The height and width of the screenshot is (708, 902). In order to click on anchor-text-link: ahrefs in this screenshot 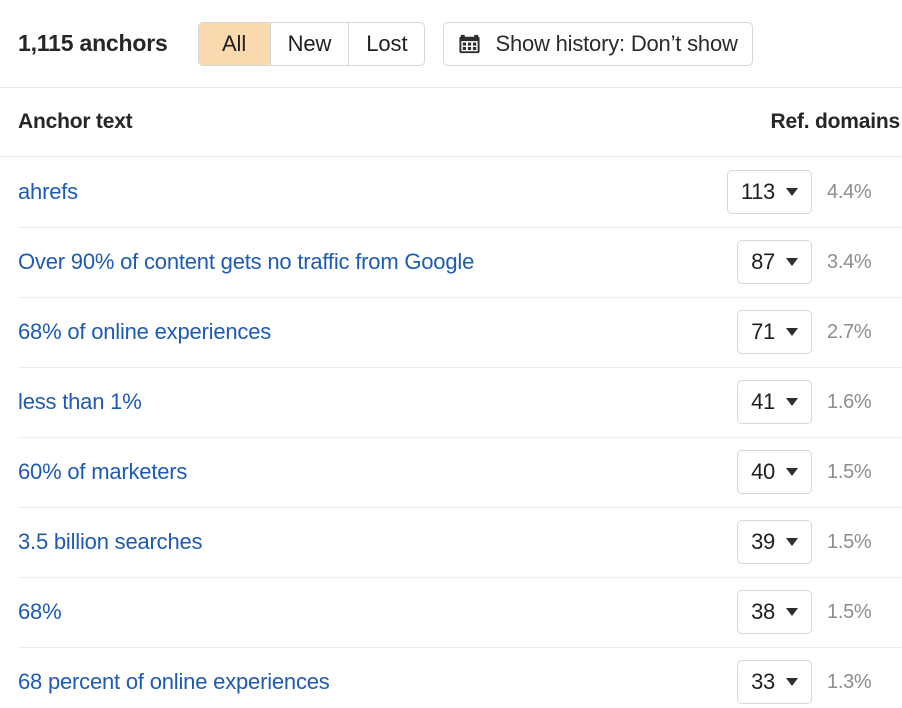, I will do `click(372, 192)`.